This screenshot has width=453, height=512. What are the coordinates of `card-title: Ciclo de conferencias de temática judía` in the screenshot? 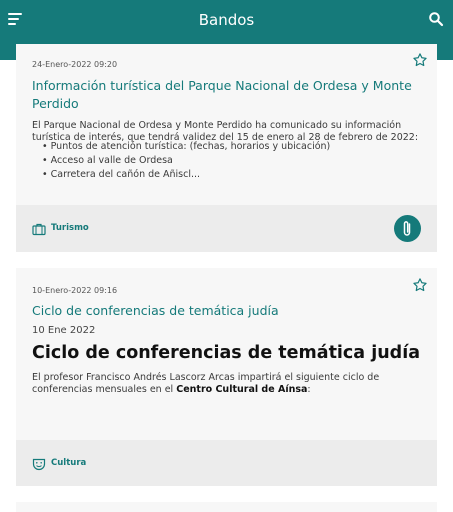 It's located at (222, 311).